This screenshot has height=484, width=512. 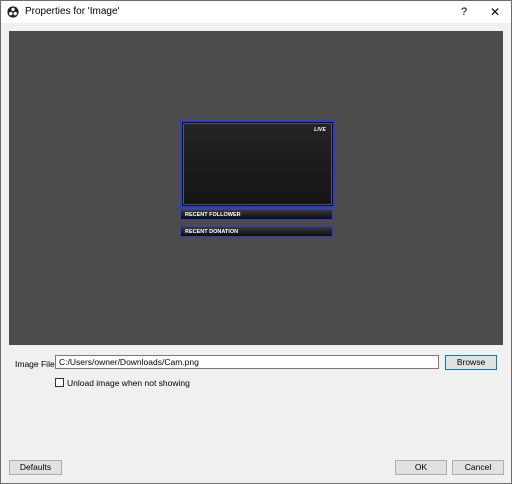 I want to click on recent-donation-bar: RECENT DONATION, so click(x=256, y=231).